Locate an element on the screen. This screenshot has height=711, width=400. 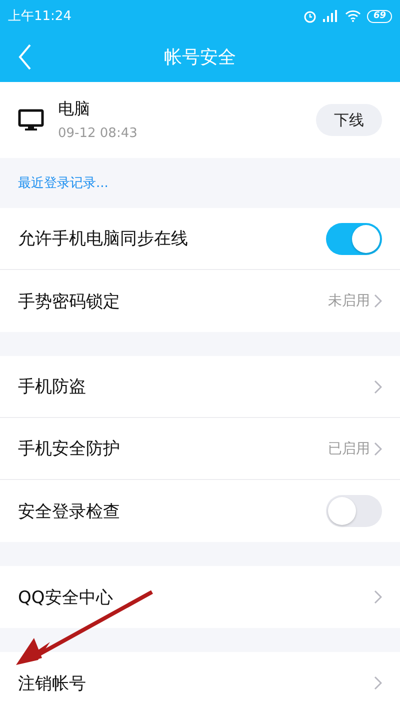
setting-label: 手势密码锁定 is located at coordinates (69, 301).